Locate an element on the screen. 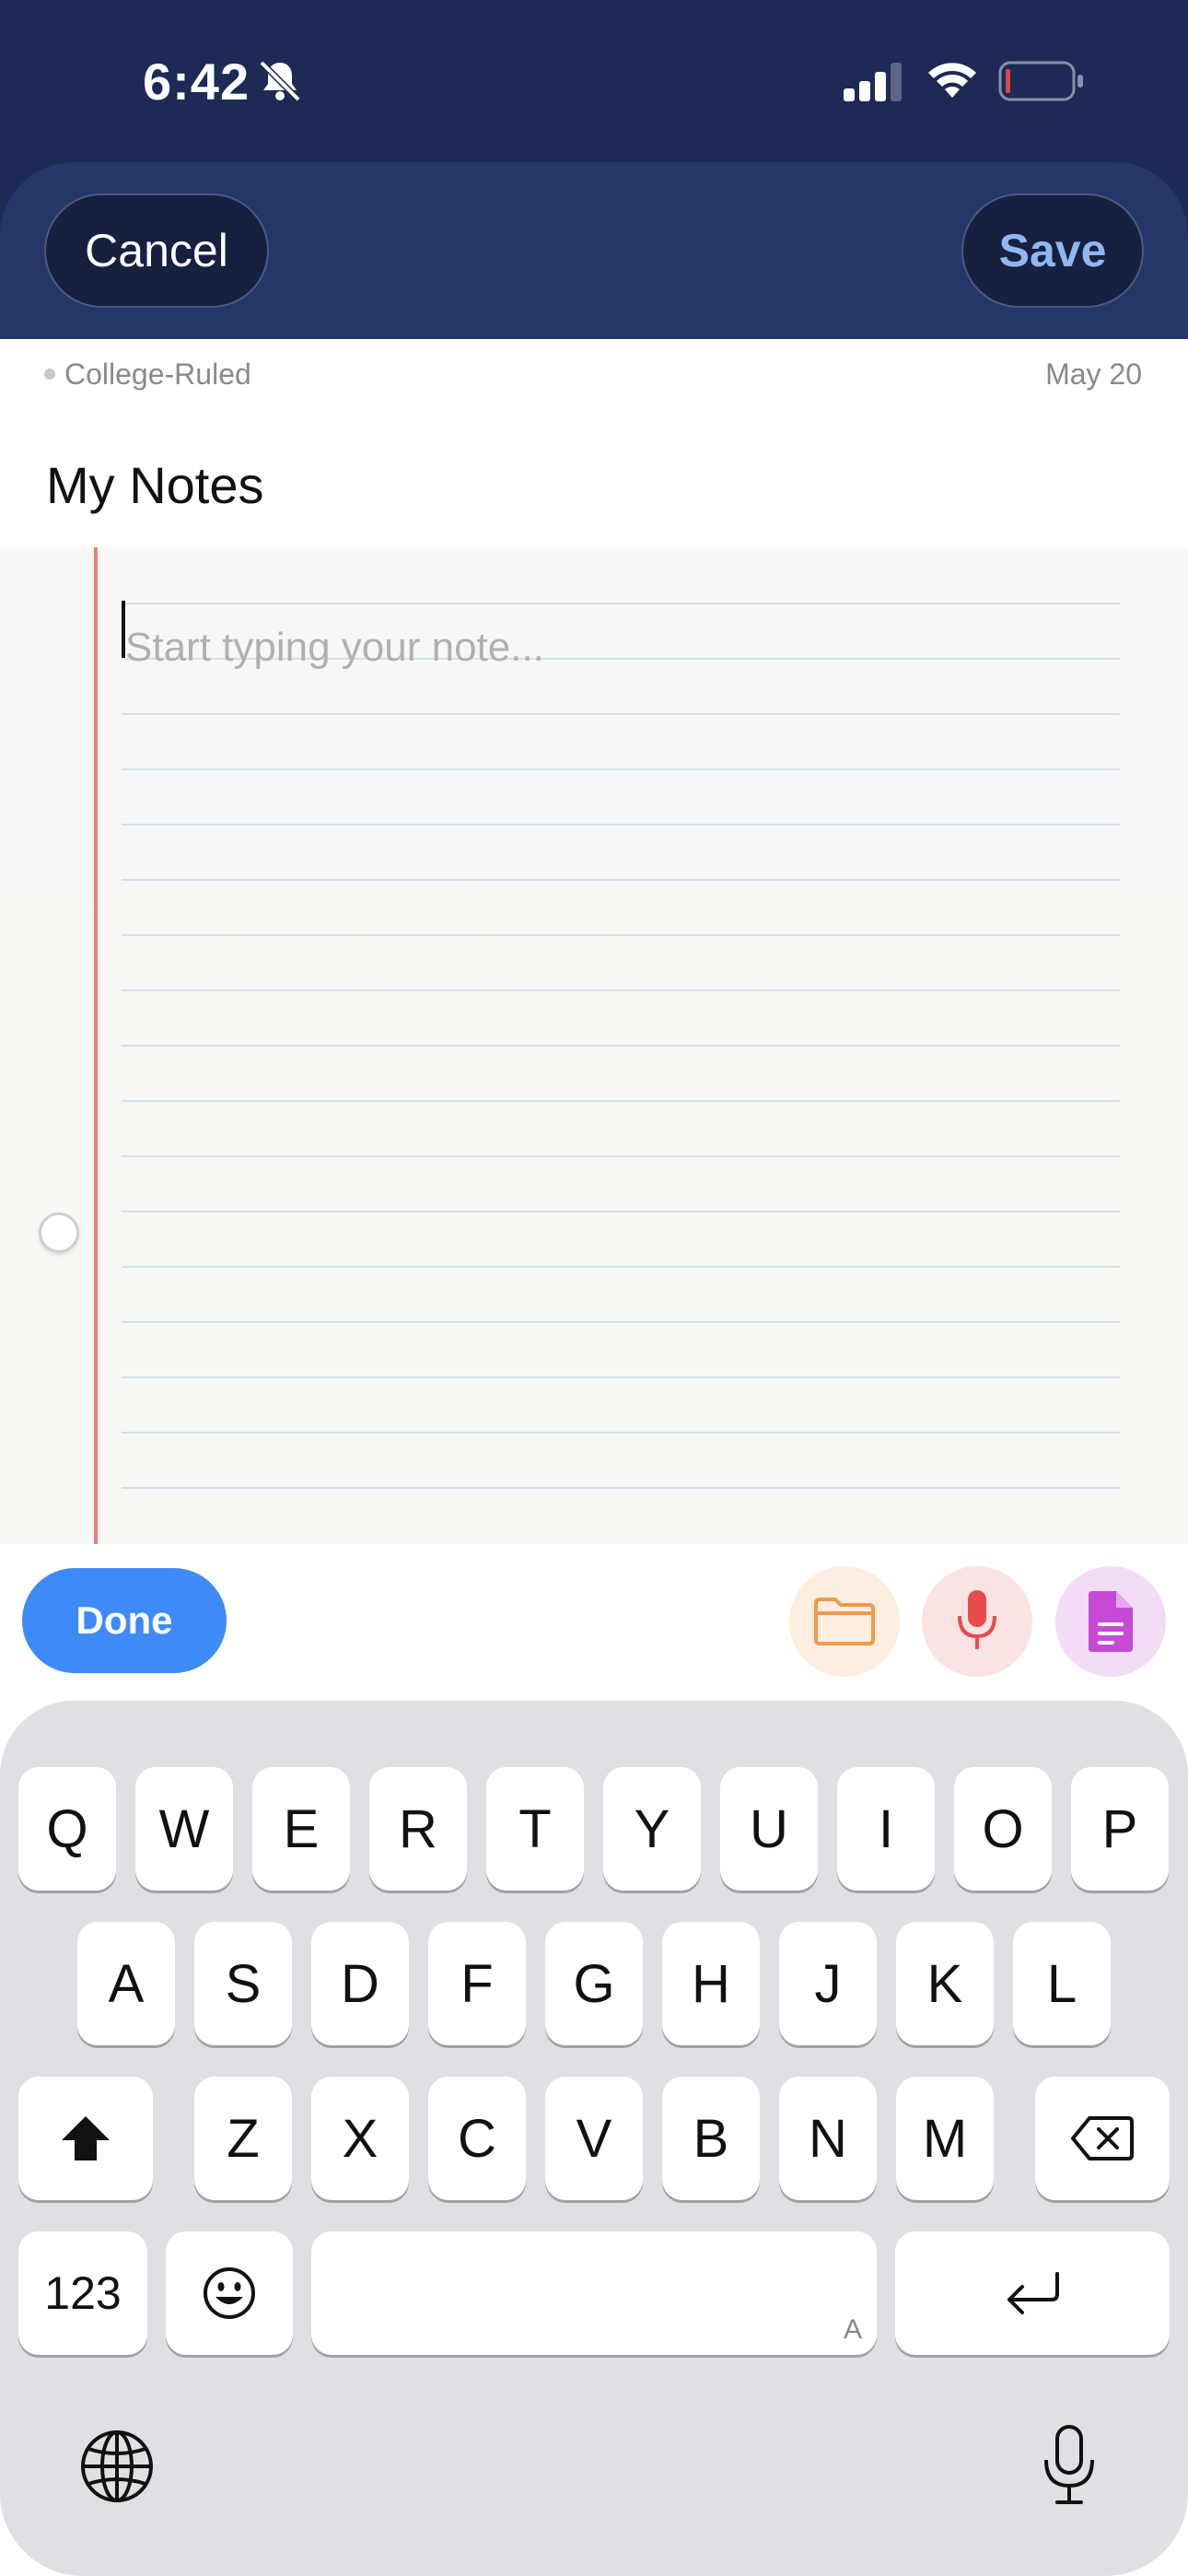 The image size is (1188, 2576). space-key-mark: A is located at coordinates (852, 2330).